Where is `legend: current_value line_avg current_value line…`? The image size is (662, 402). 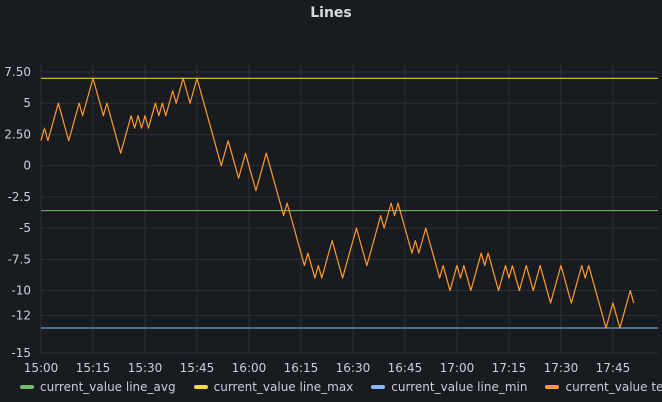
legend: current_value line_avg current_value line… is located at coordinates (341, 387).